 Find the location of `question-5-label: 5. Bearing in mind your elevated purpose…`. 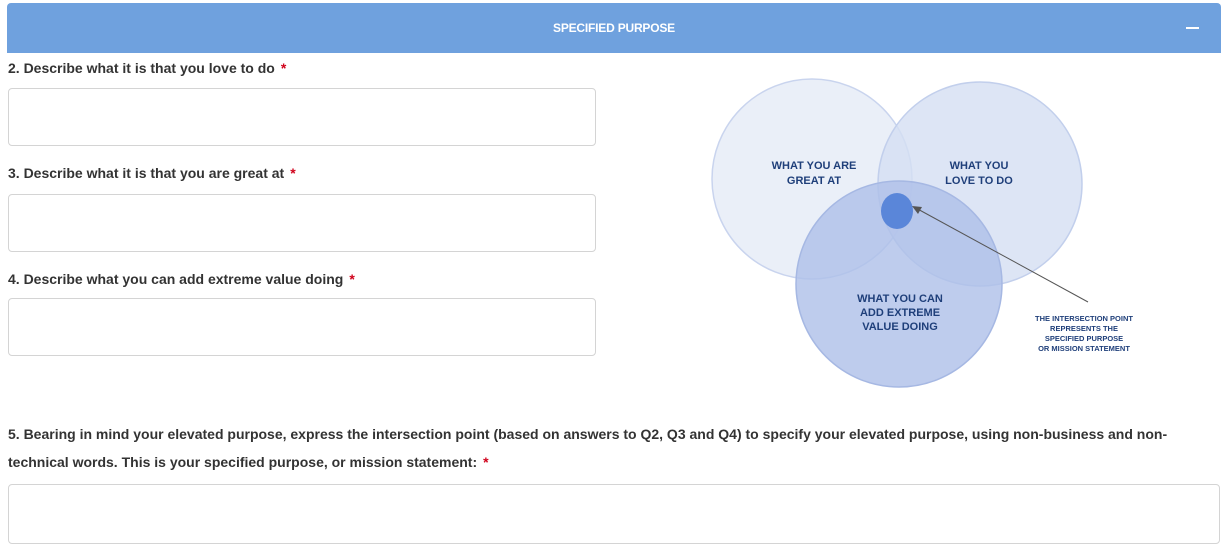

question-5-label: 5. Bearing in mind your elevated purpose… is located at coordinates (598, 448).